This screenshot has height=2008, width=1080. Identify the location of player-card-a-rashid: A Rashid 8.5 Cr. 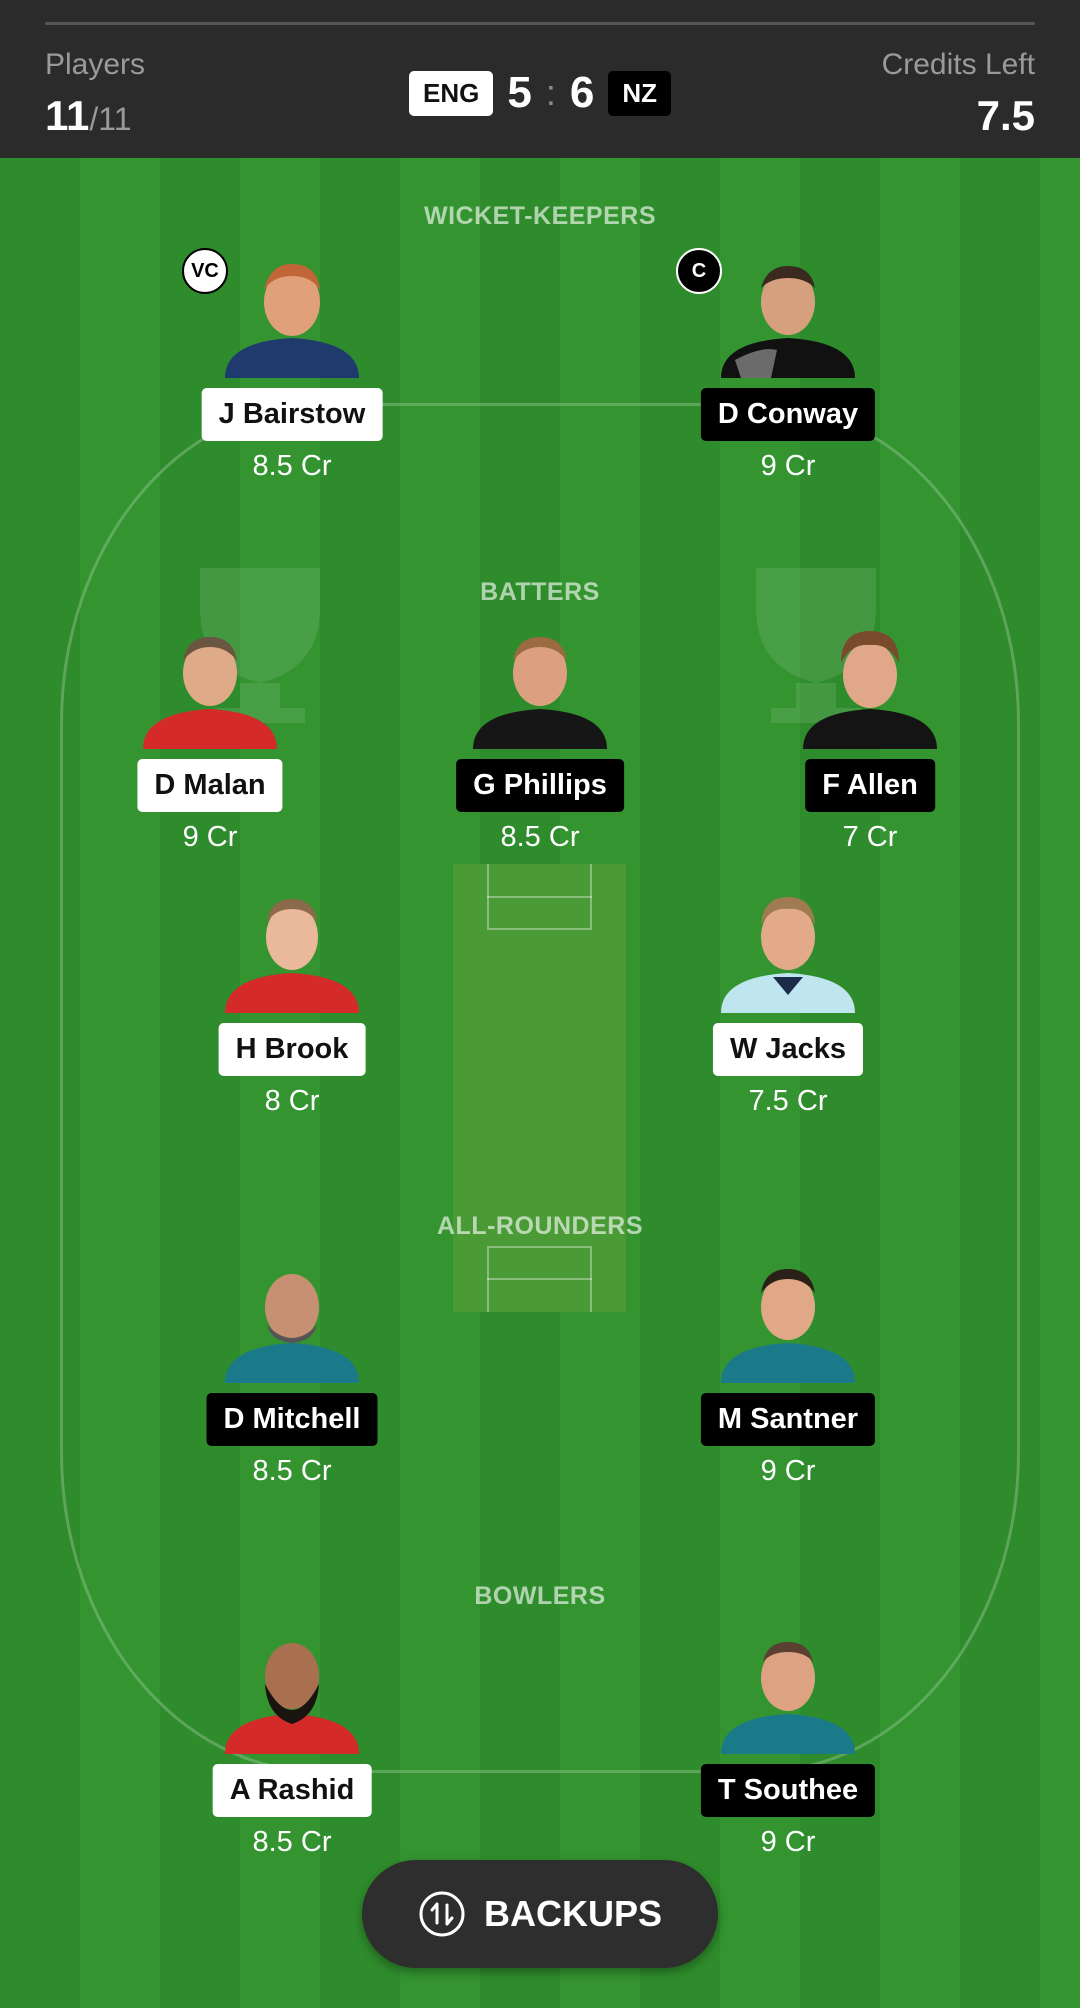
(292, 1751).